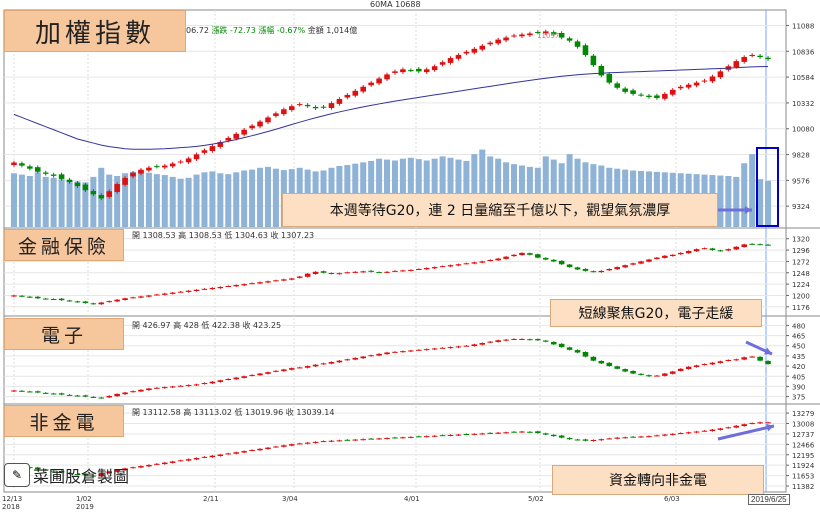 The height and width of the screenshot is (517, 820). What do you see at coordinates (801, 156) in the screenshot?
I see `y-tick-label: 9828` at bounding box center [801, 156].